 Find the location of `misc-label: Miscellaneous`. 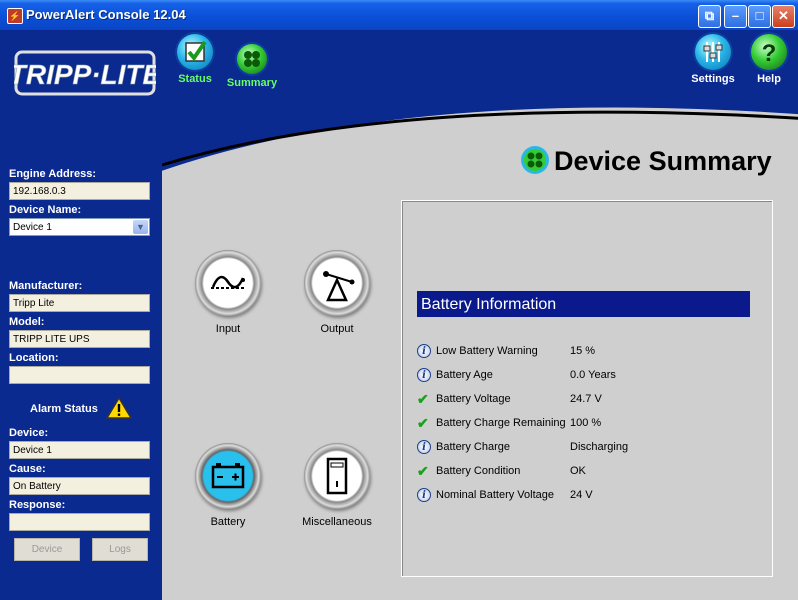

misc-label: Miscellaneous is located at coordinates (337, 522).